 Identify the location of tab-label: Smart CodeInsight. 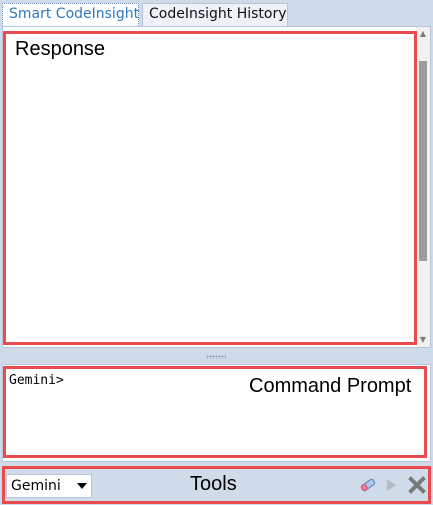
(74, 14).